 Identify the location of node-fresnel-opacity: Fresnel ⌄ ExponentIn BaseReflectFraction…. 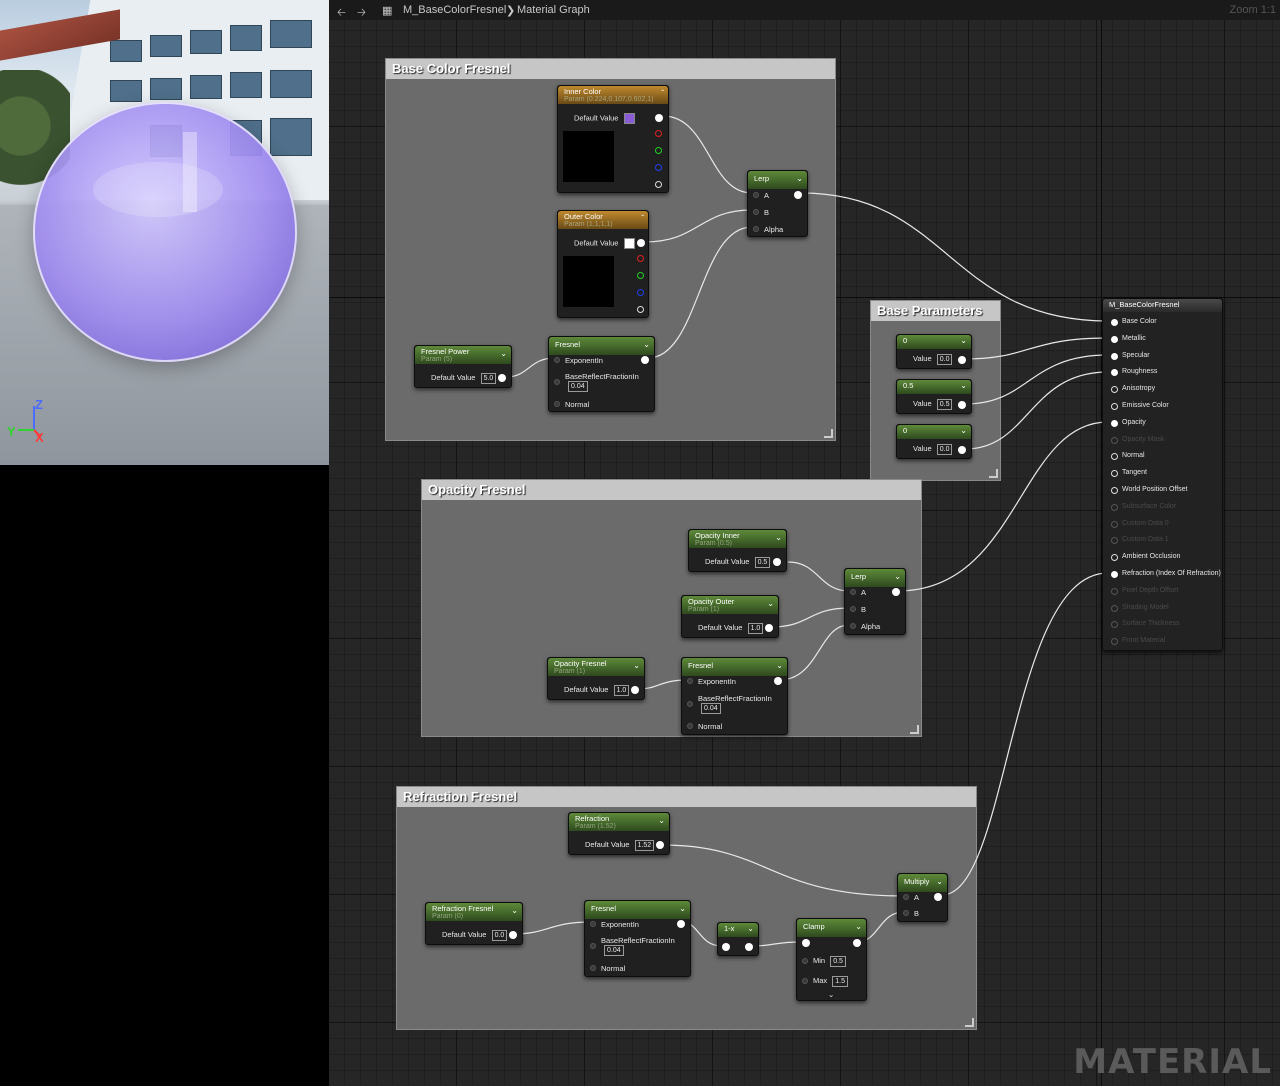
(734, 696).